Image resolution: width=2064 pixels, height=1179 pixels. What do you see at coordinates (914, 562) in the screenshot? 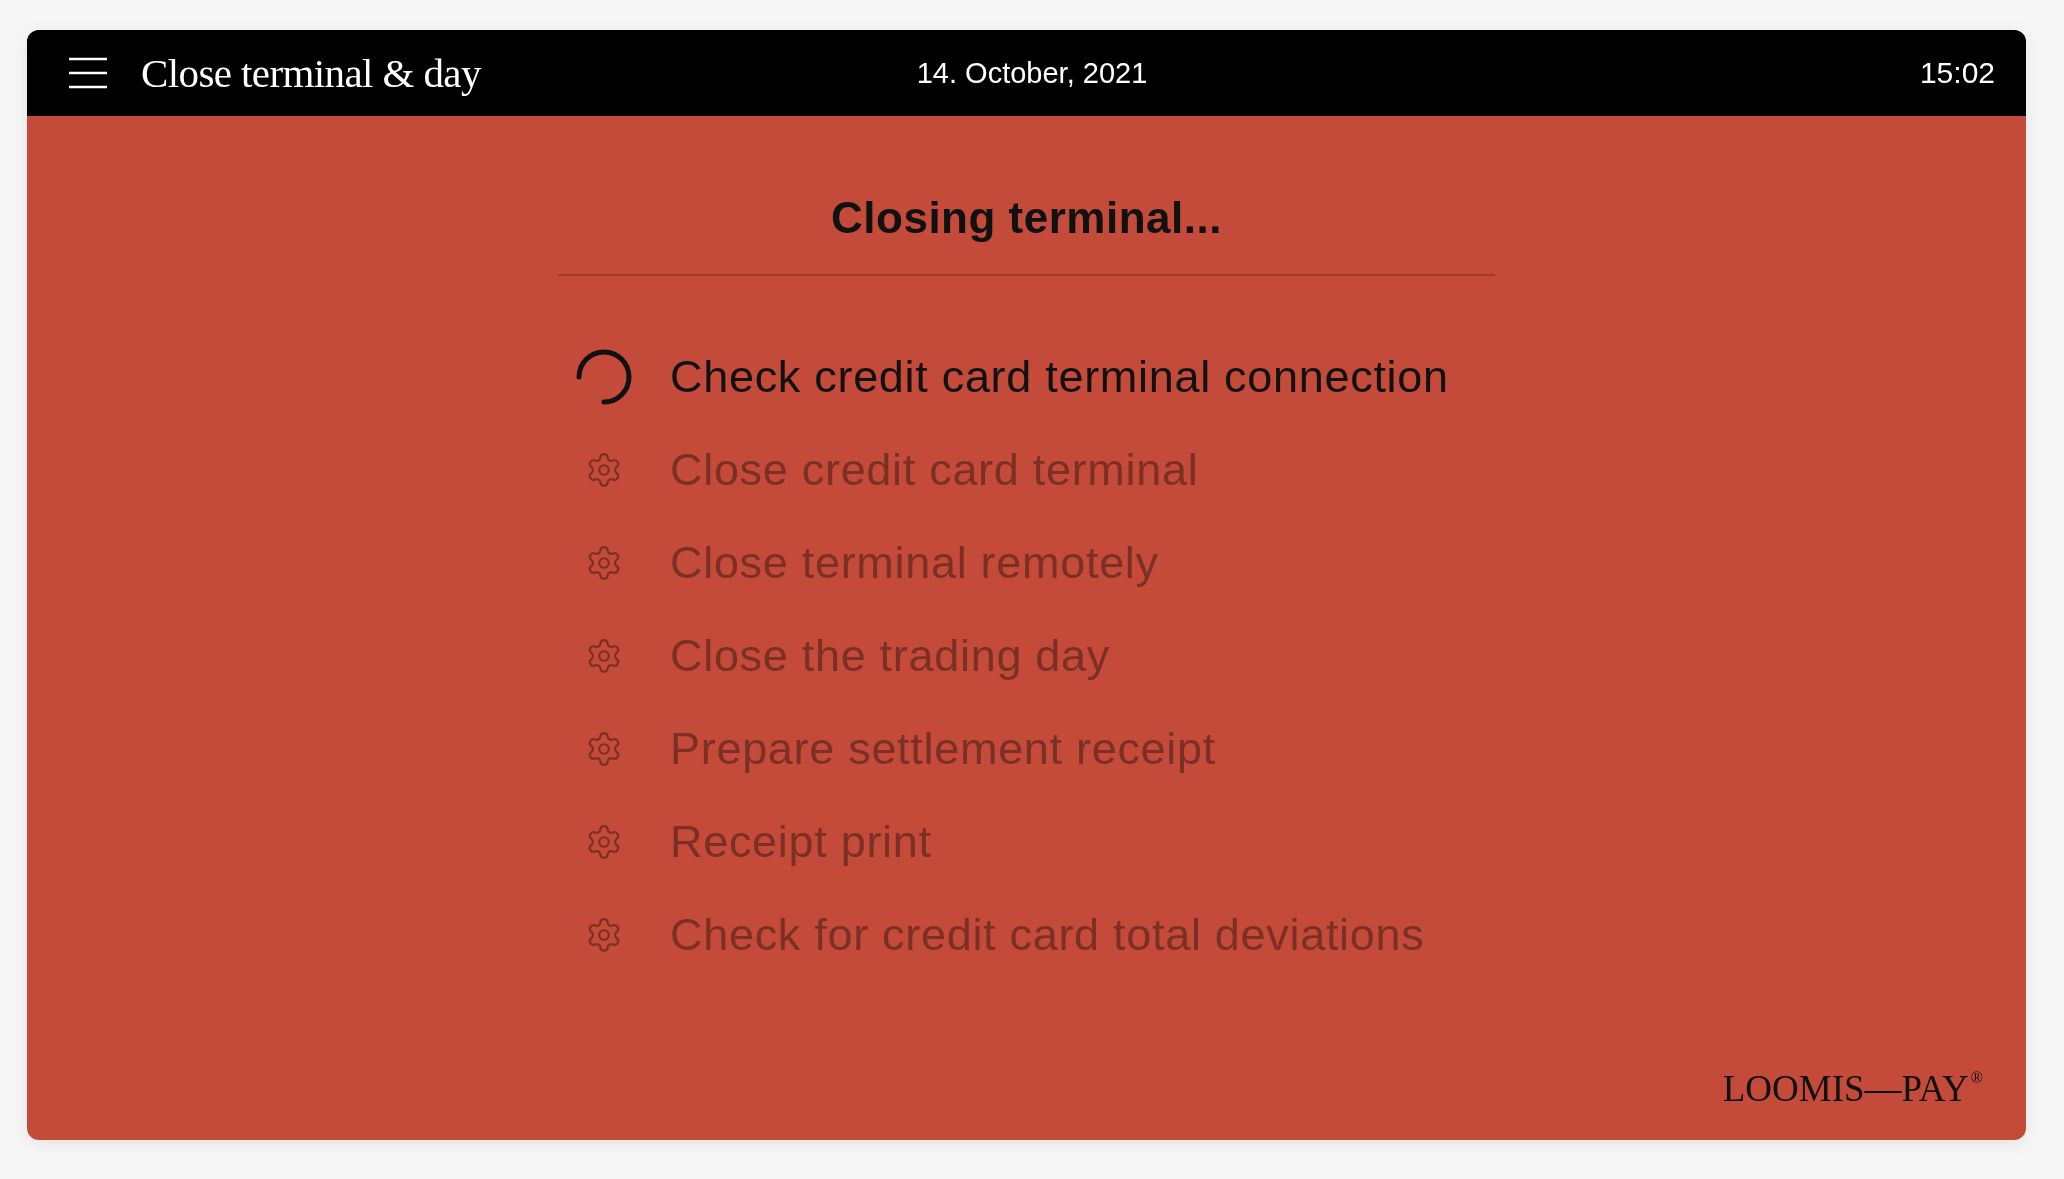
I see `step-label: Close terminal remotely` at bounding box center [914, 562].